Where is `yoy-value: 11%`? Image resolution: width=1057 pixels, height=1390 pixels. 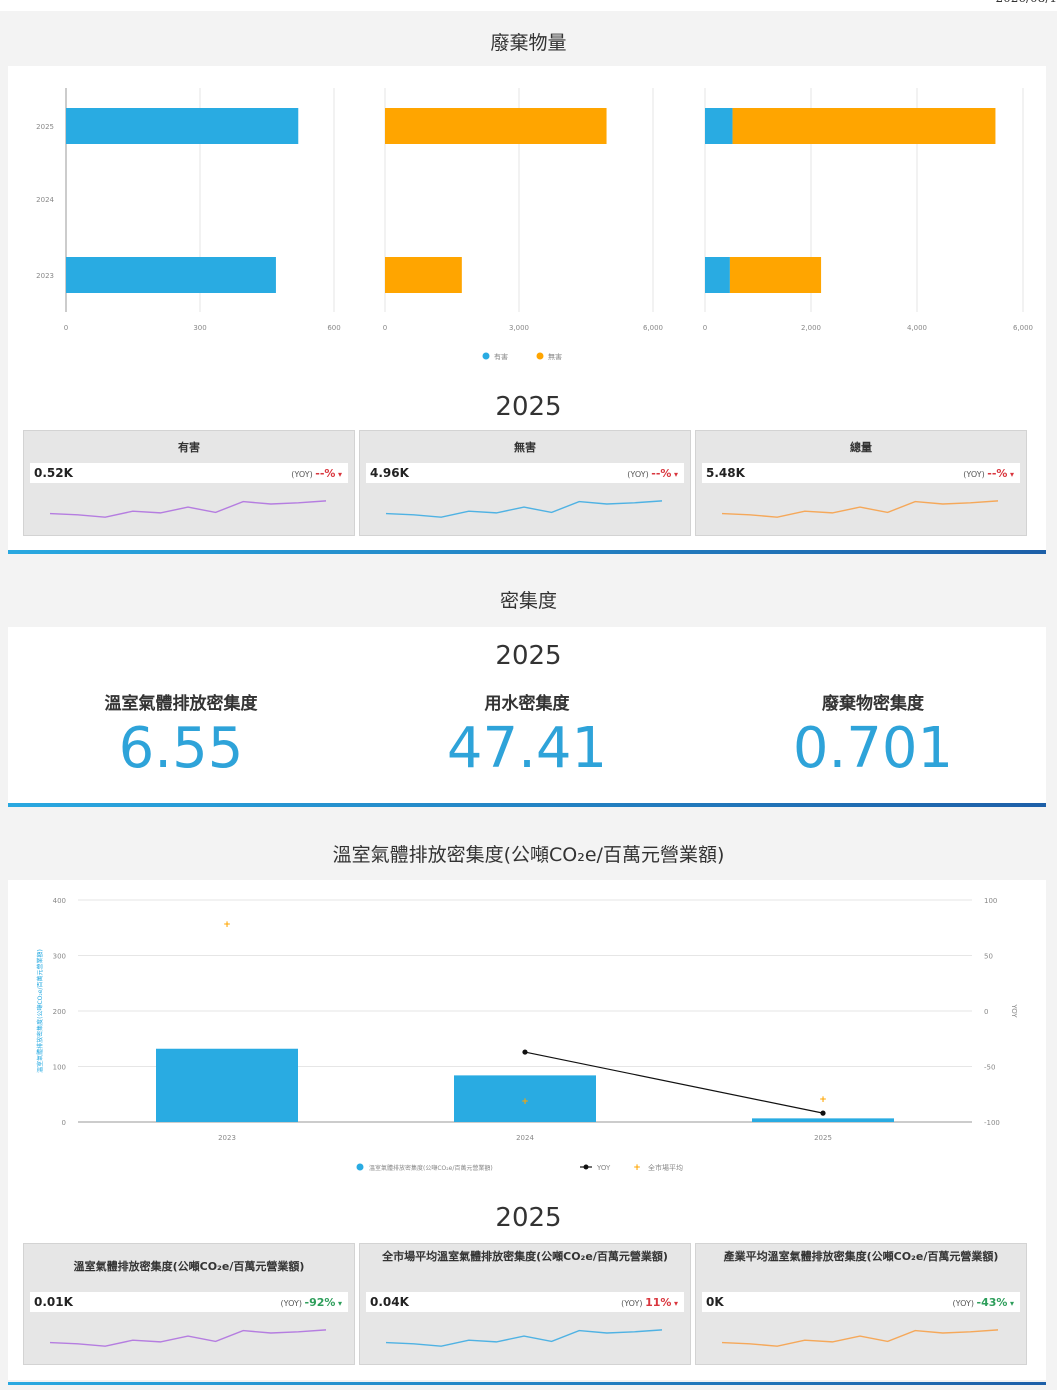 yoy-value: 11% is located at coordinates (658, 1302).